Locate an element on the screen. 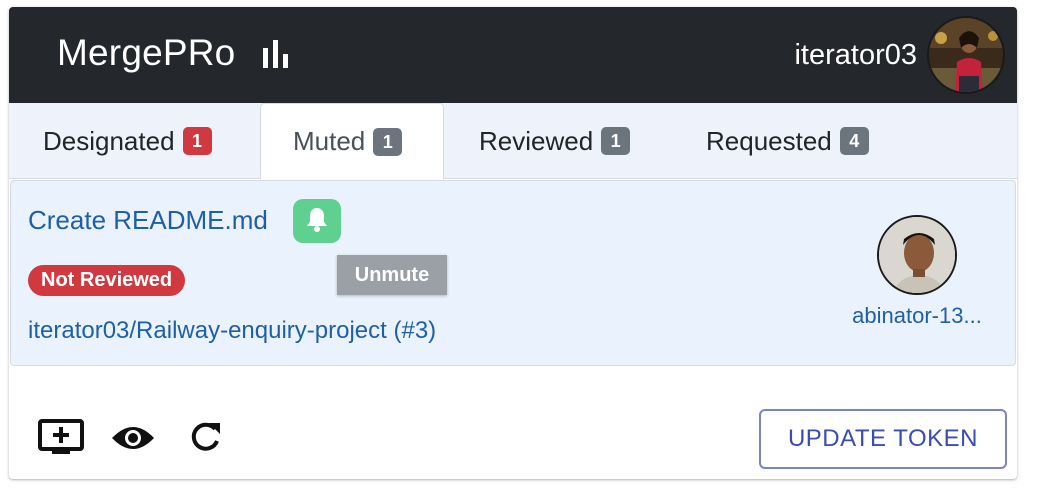  refresh-icon is located at coordinates (205, 439).